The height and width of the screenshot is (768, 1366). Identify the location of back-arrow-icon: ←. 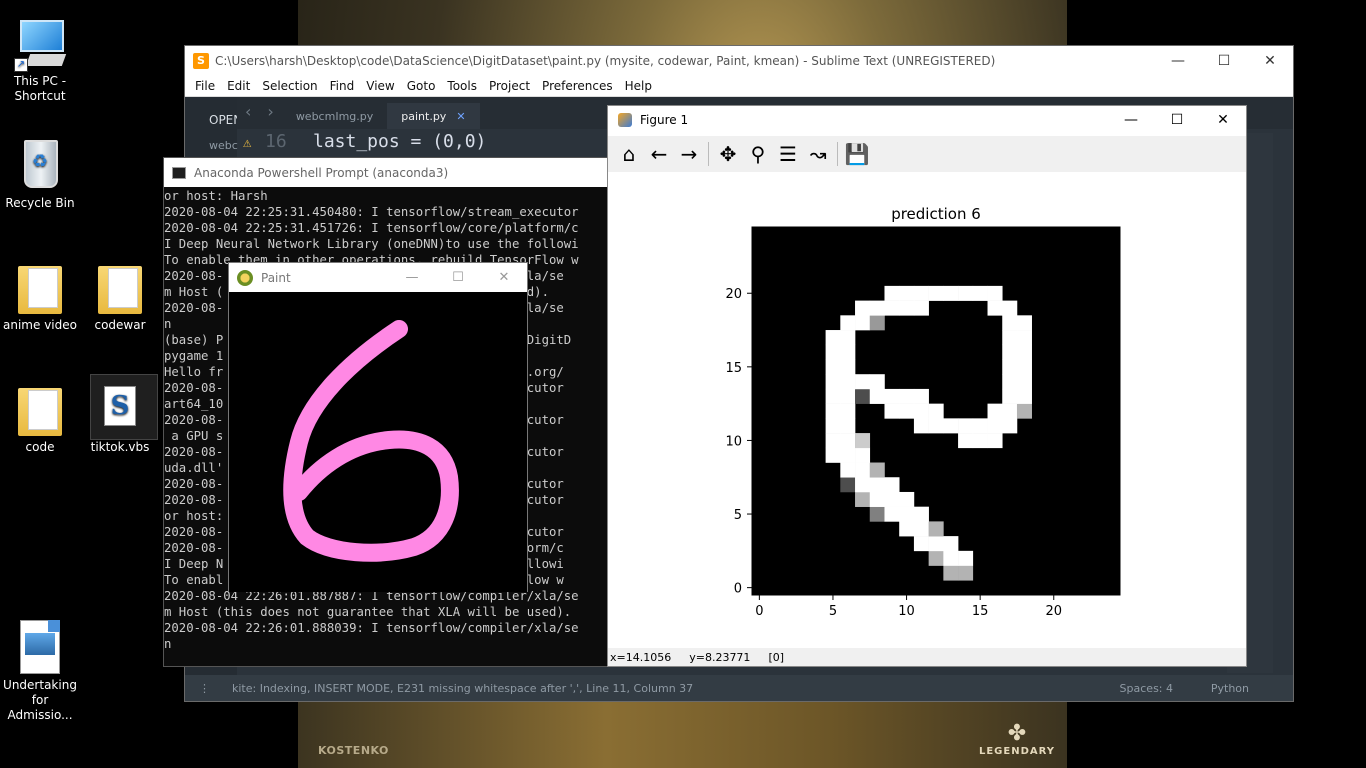
(659, 154).